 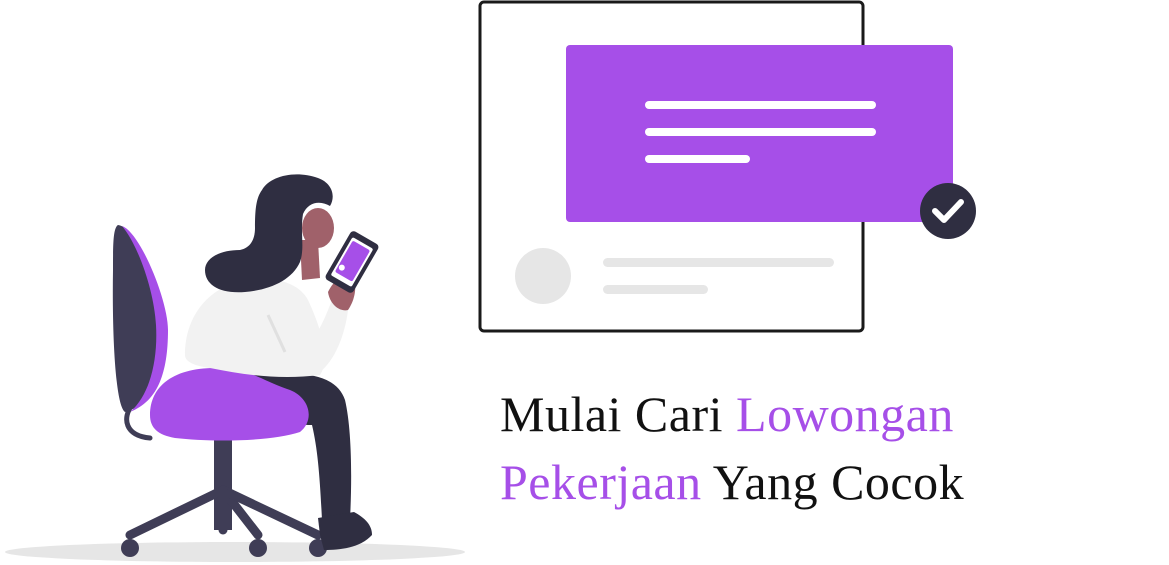 What do you see at coordinates (352, 262) in the screenshot?
I see `phone-icon` at bounding box center [352, 262].